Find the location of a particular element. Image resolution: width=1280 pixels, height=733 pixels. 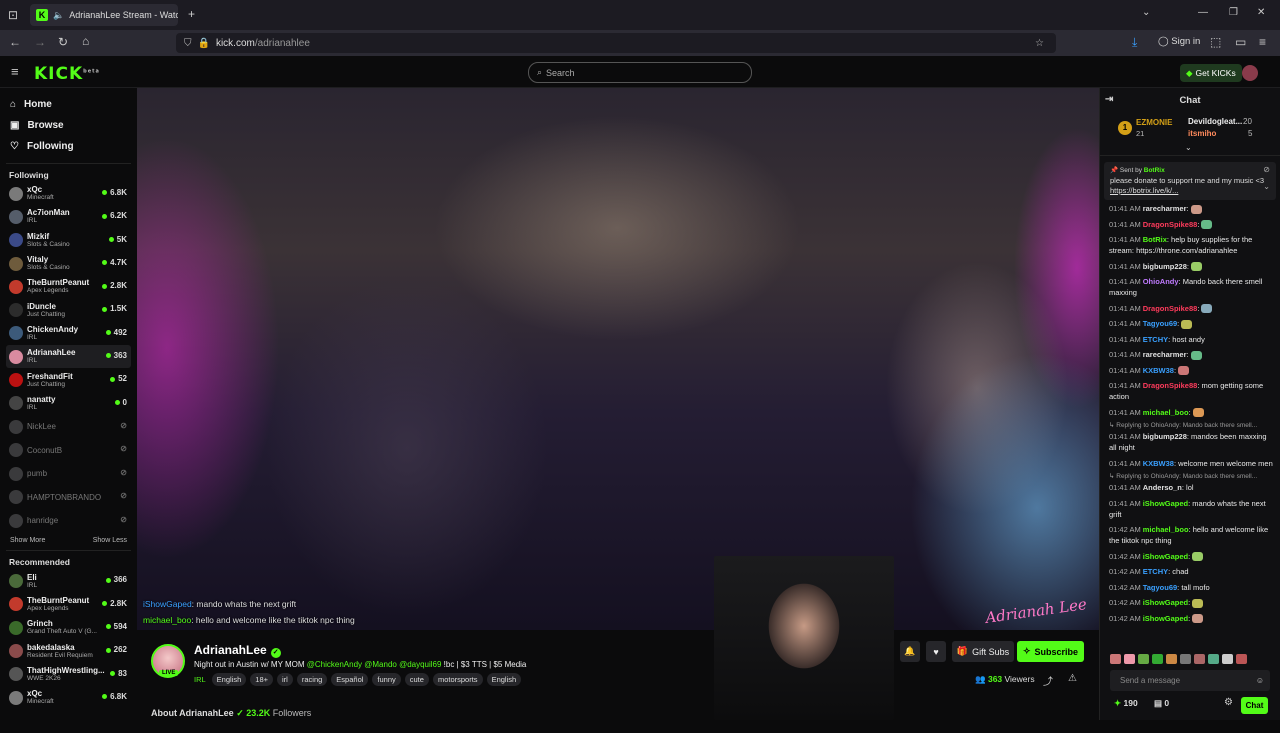

kicks-counter: ▤ 0 is located at coordinates (1161, 703).